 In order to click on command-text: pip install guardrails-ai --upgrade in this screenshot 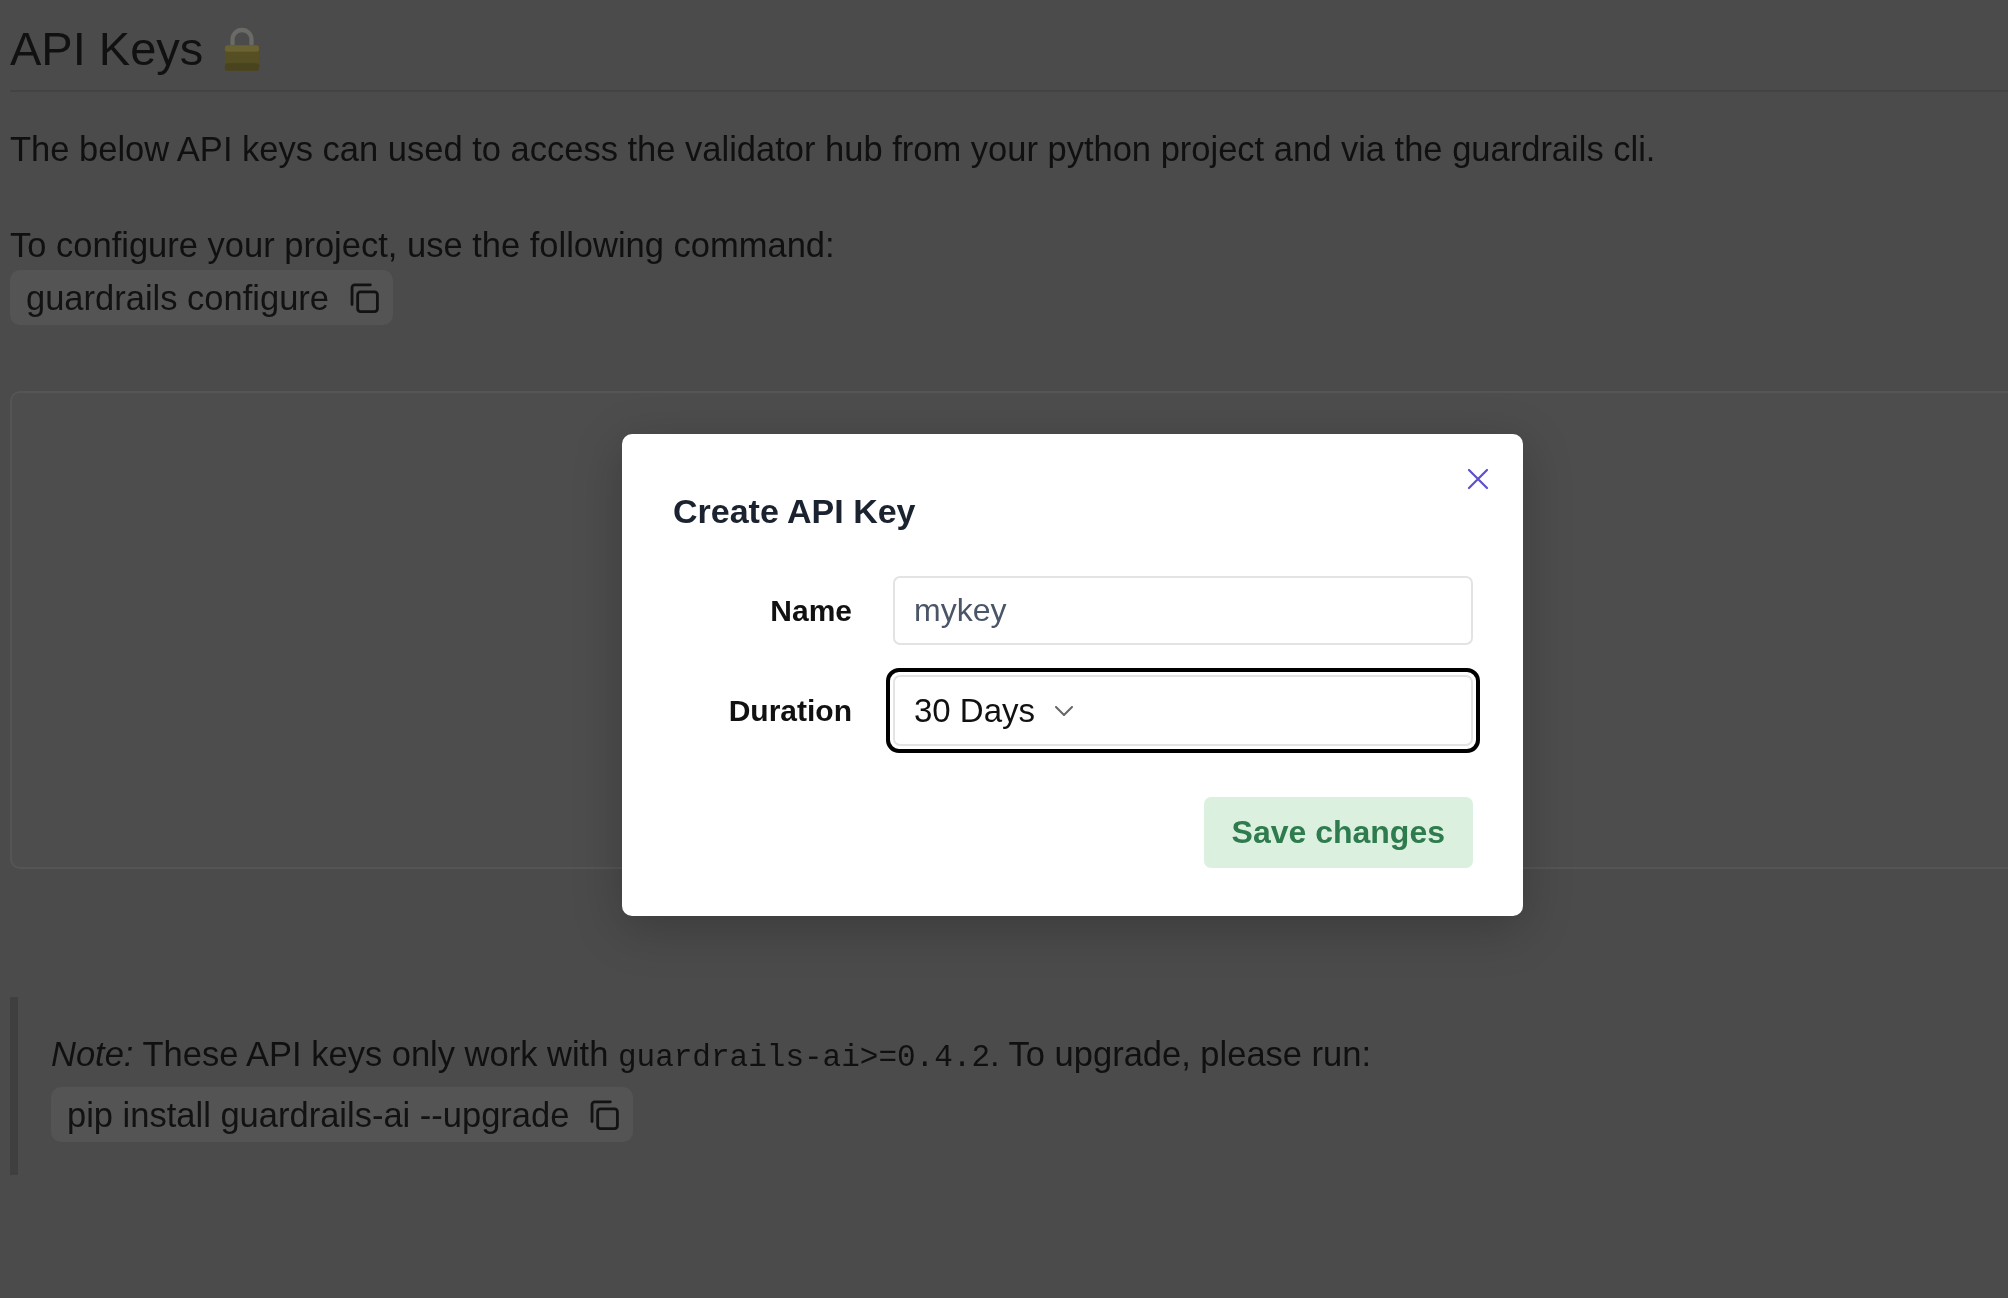, I will do `click(318, 1114)`.